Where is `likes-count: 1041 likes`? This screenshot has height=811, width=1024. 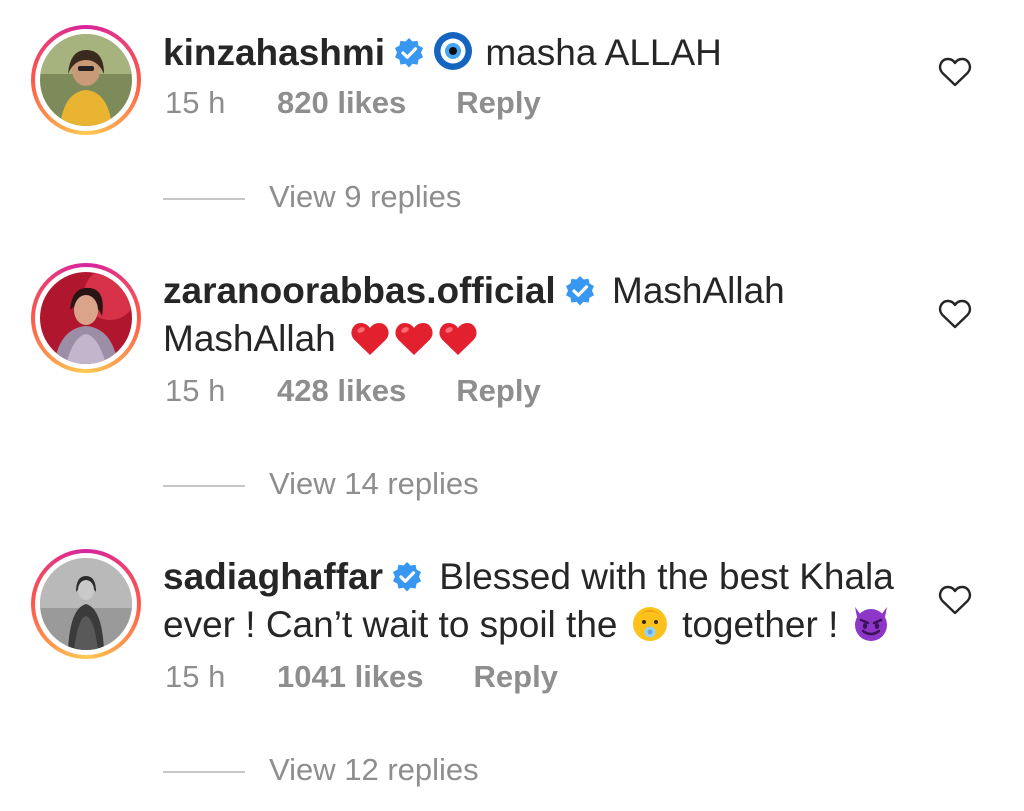
likes-count: 1041 likes is located at coordinates (350, 677).